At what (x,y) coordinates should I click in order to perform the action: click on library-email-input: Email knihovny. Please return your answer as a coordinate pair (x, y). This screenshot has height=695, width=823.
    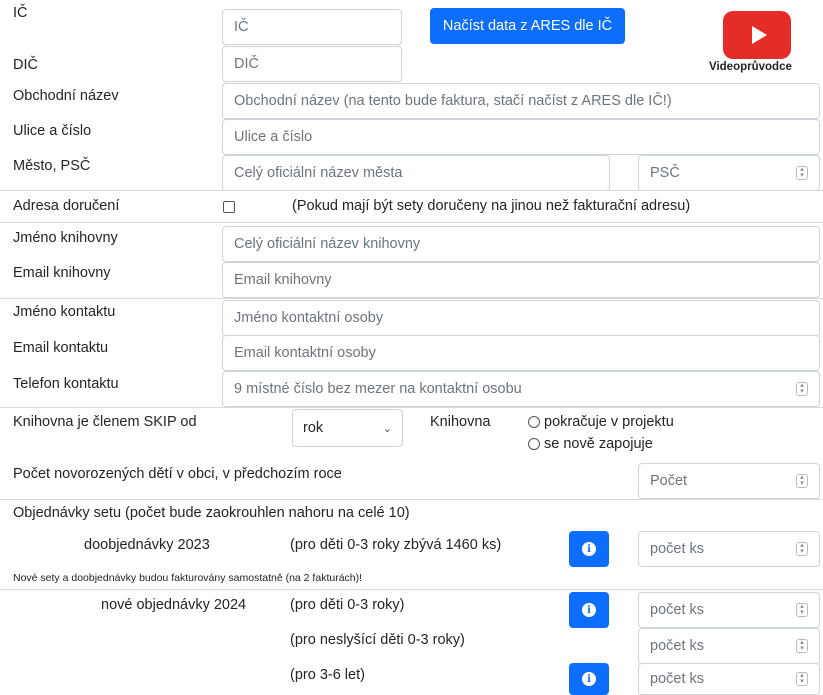
    Looking at the image, I should click on (521, 280).